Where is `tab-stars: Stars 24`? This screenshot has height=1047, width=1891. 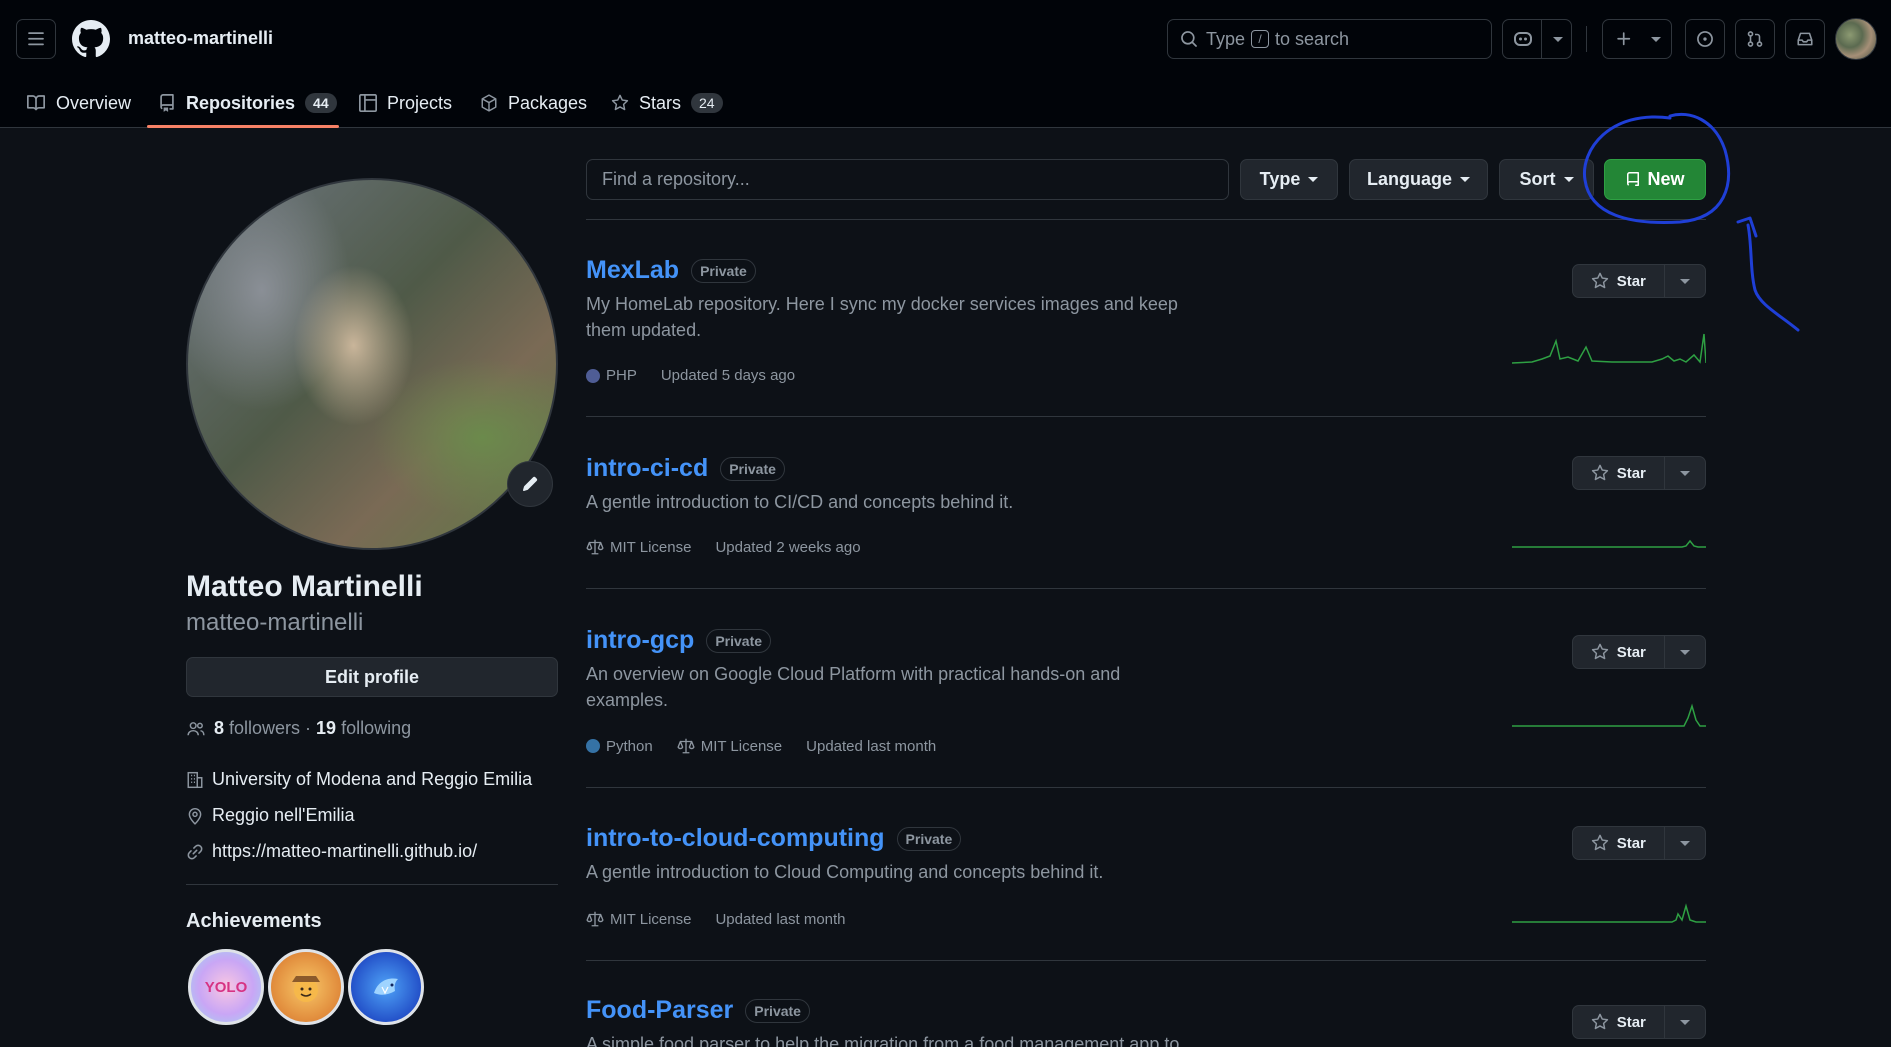 tab-stars: Stars 24 is located at coordinates (667, 103).